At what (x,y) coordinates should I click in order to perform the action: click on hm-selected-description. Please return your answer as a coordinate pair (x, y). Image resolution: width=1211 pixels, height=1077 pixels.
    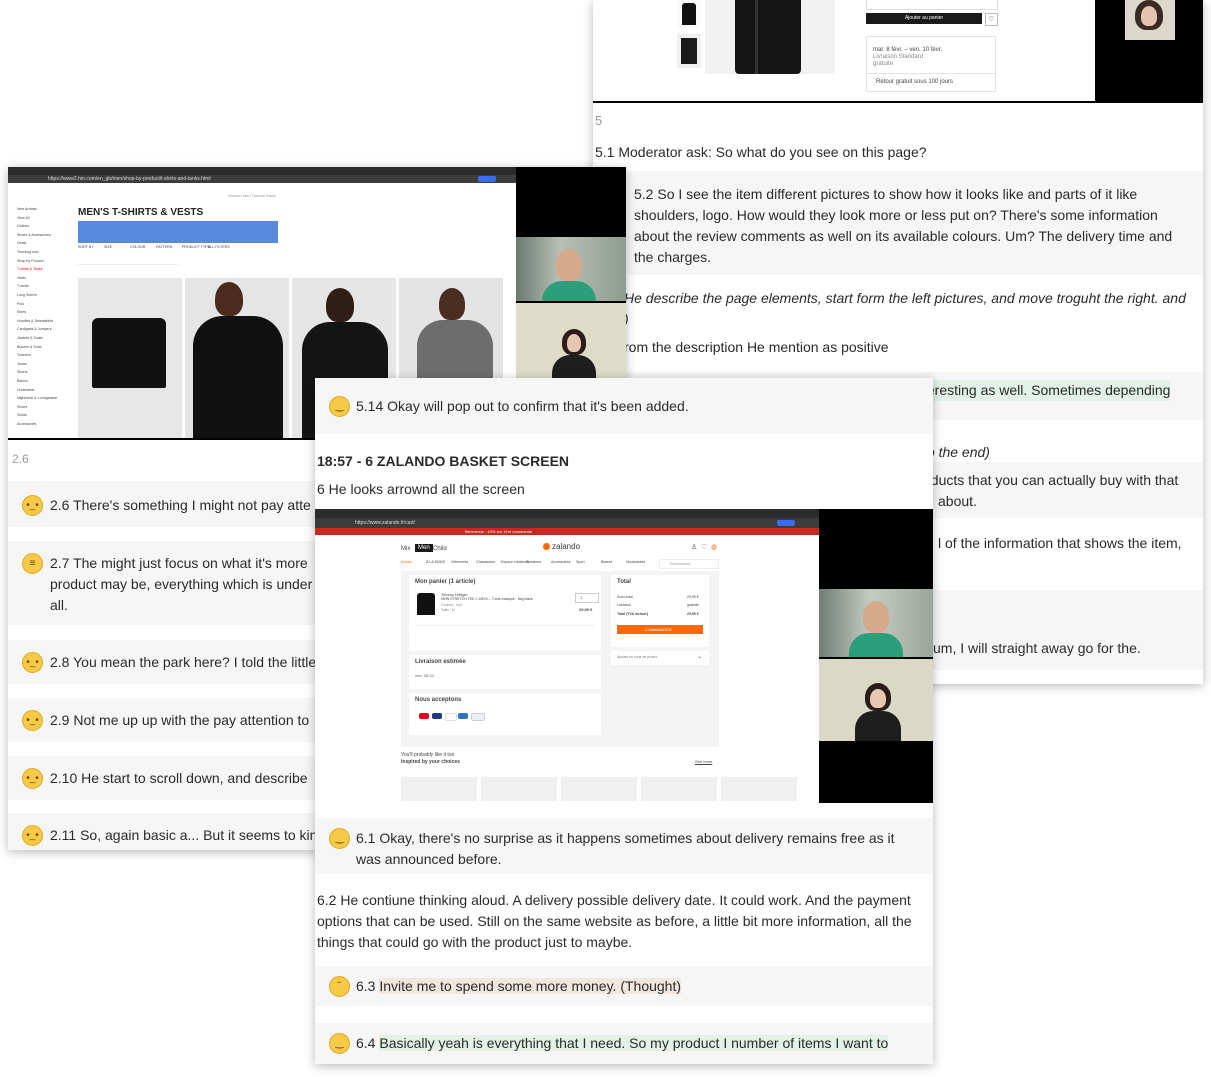
    Looking at the image, I should click on (178, 232).